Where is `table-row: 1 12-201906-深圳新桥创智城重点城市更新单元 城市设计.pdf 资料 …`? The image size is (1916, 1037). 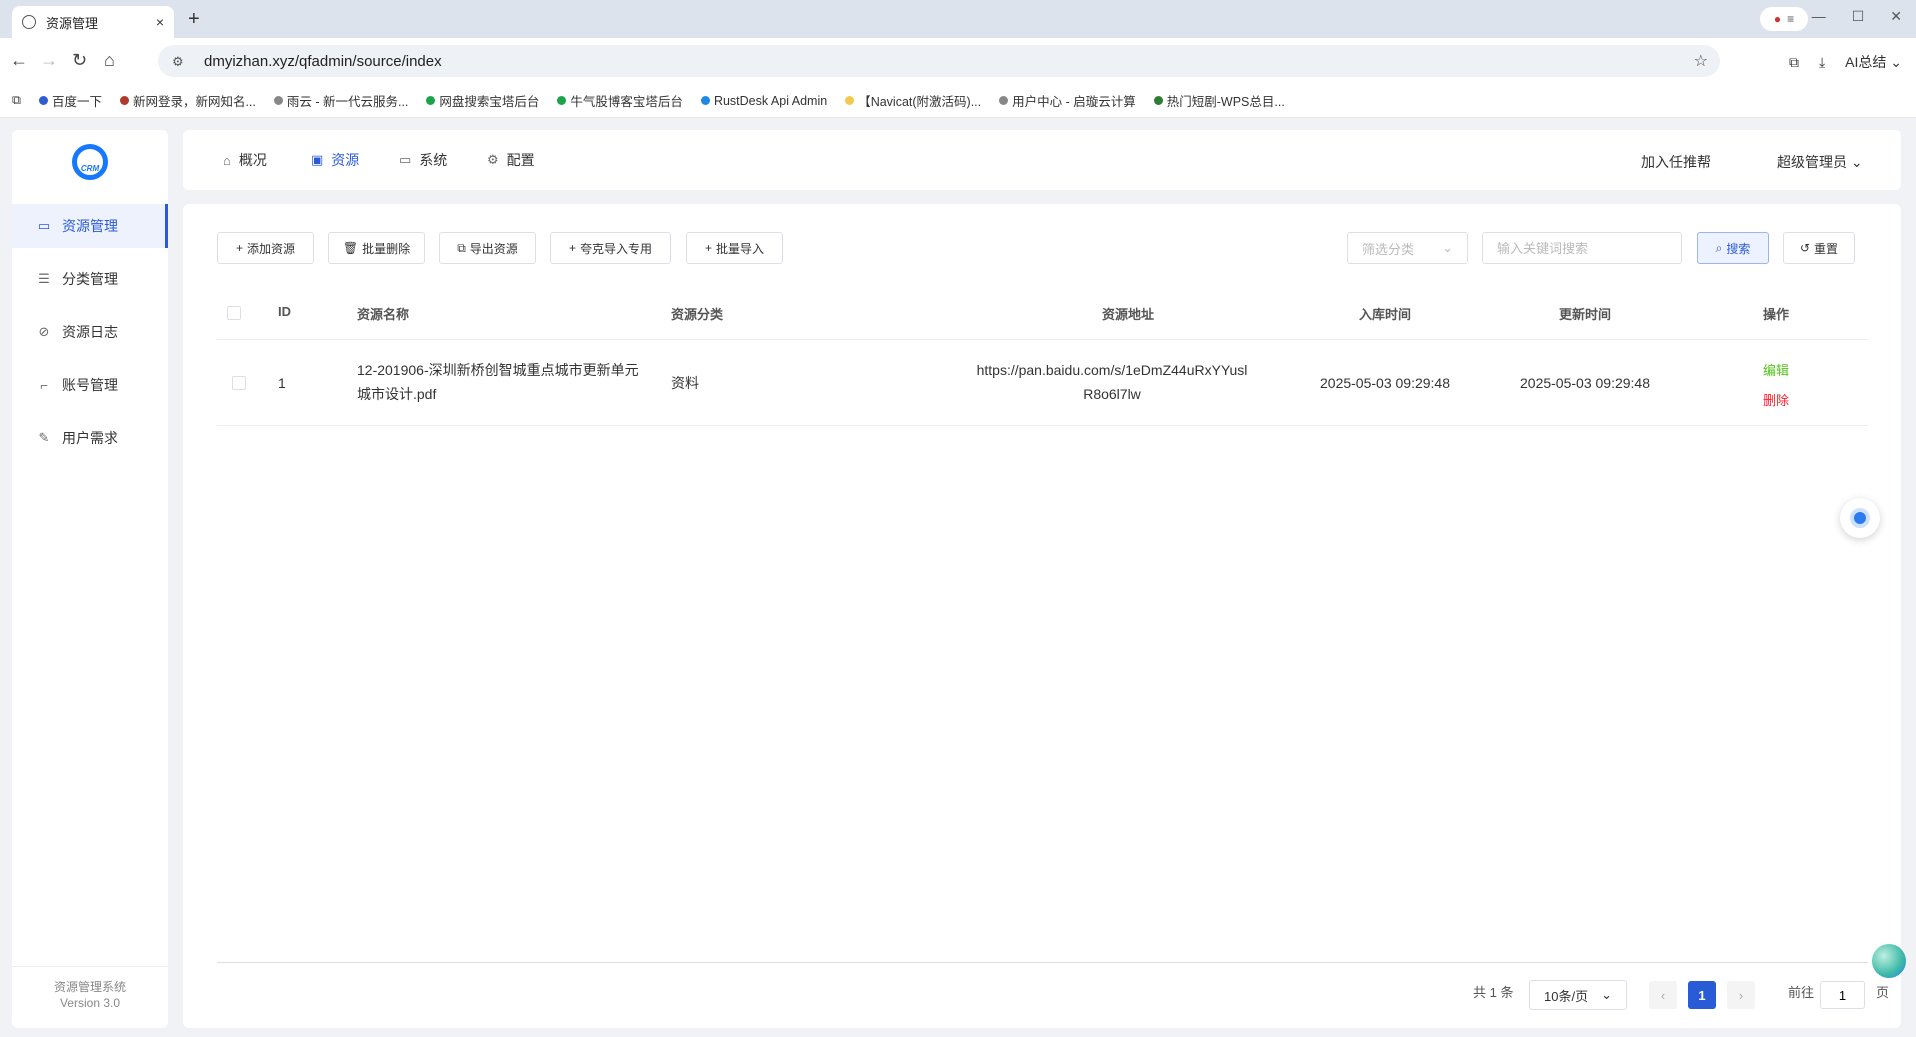
table-row: 1 12-201906-深圳新桥创智城重点城市更新单元 城市设计.pdf 资料 … is located at coordinates (1042, 383).